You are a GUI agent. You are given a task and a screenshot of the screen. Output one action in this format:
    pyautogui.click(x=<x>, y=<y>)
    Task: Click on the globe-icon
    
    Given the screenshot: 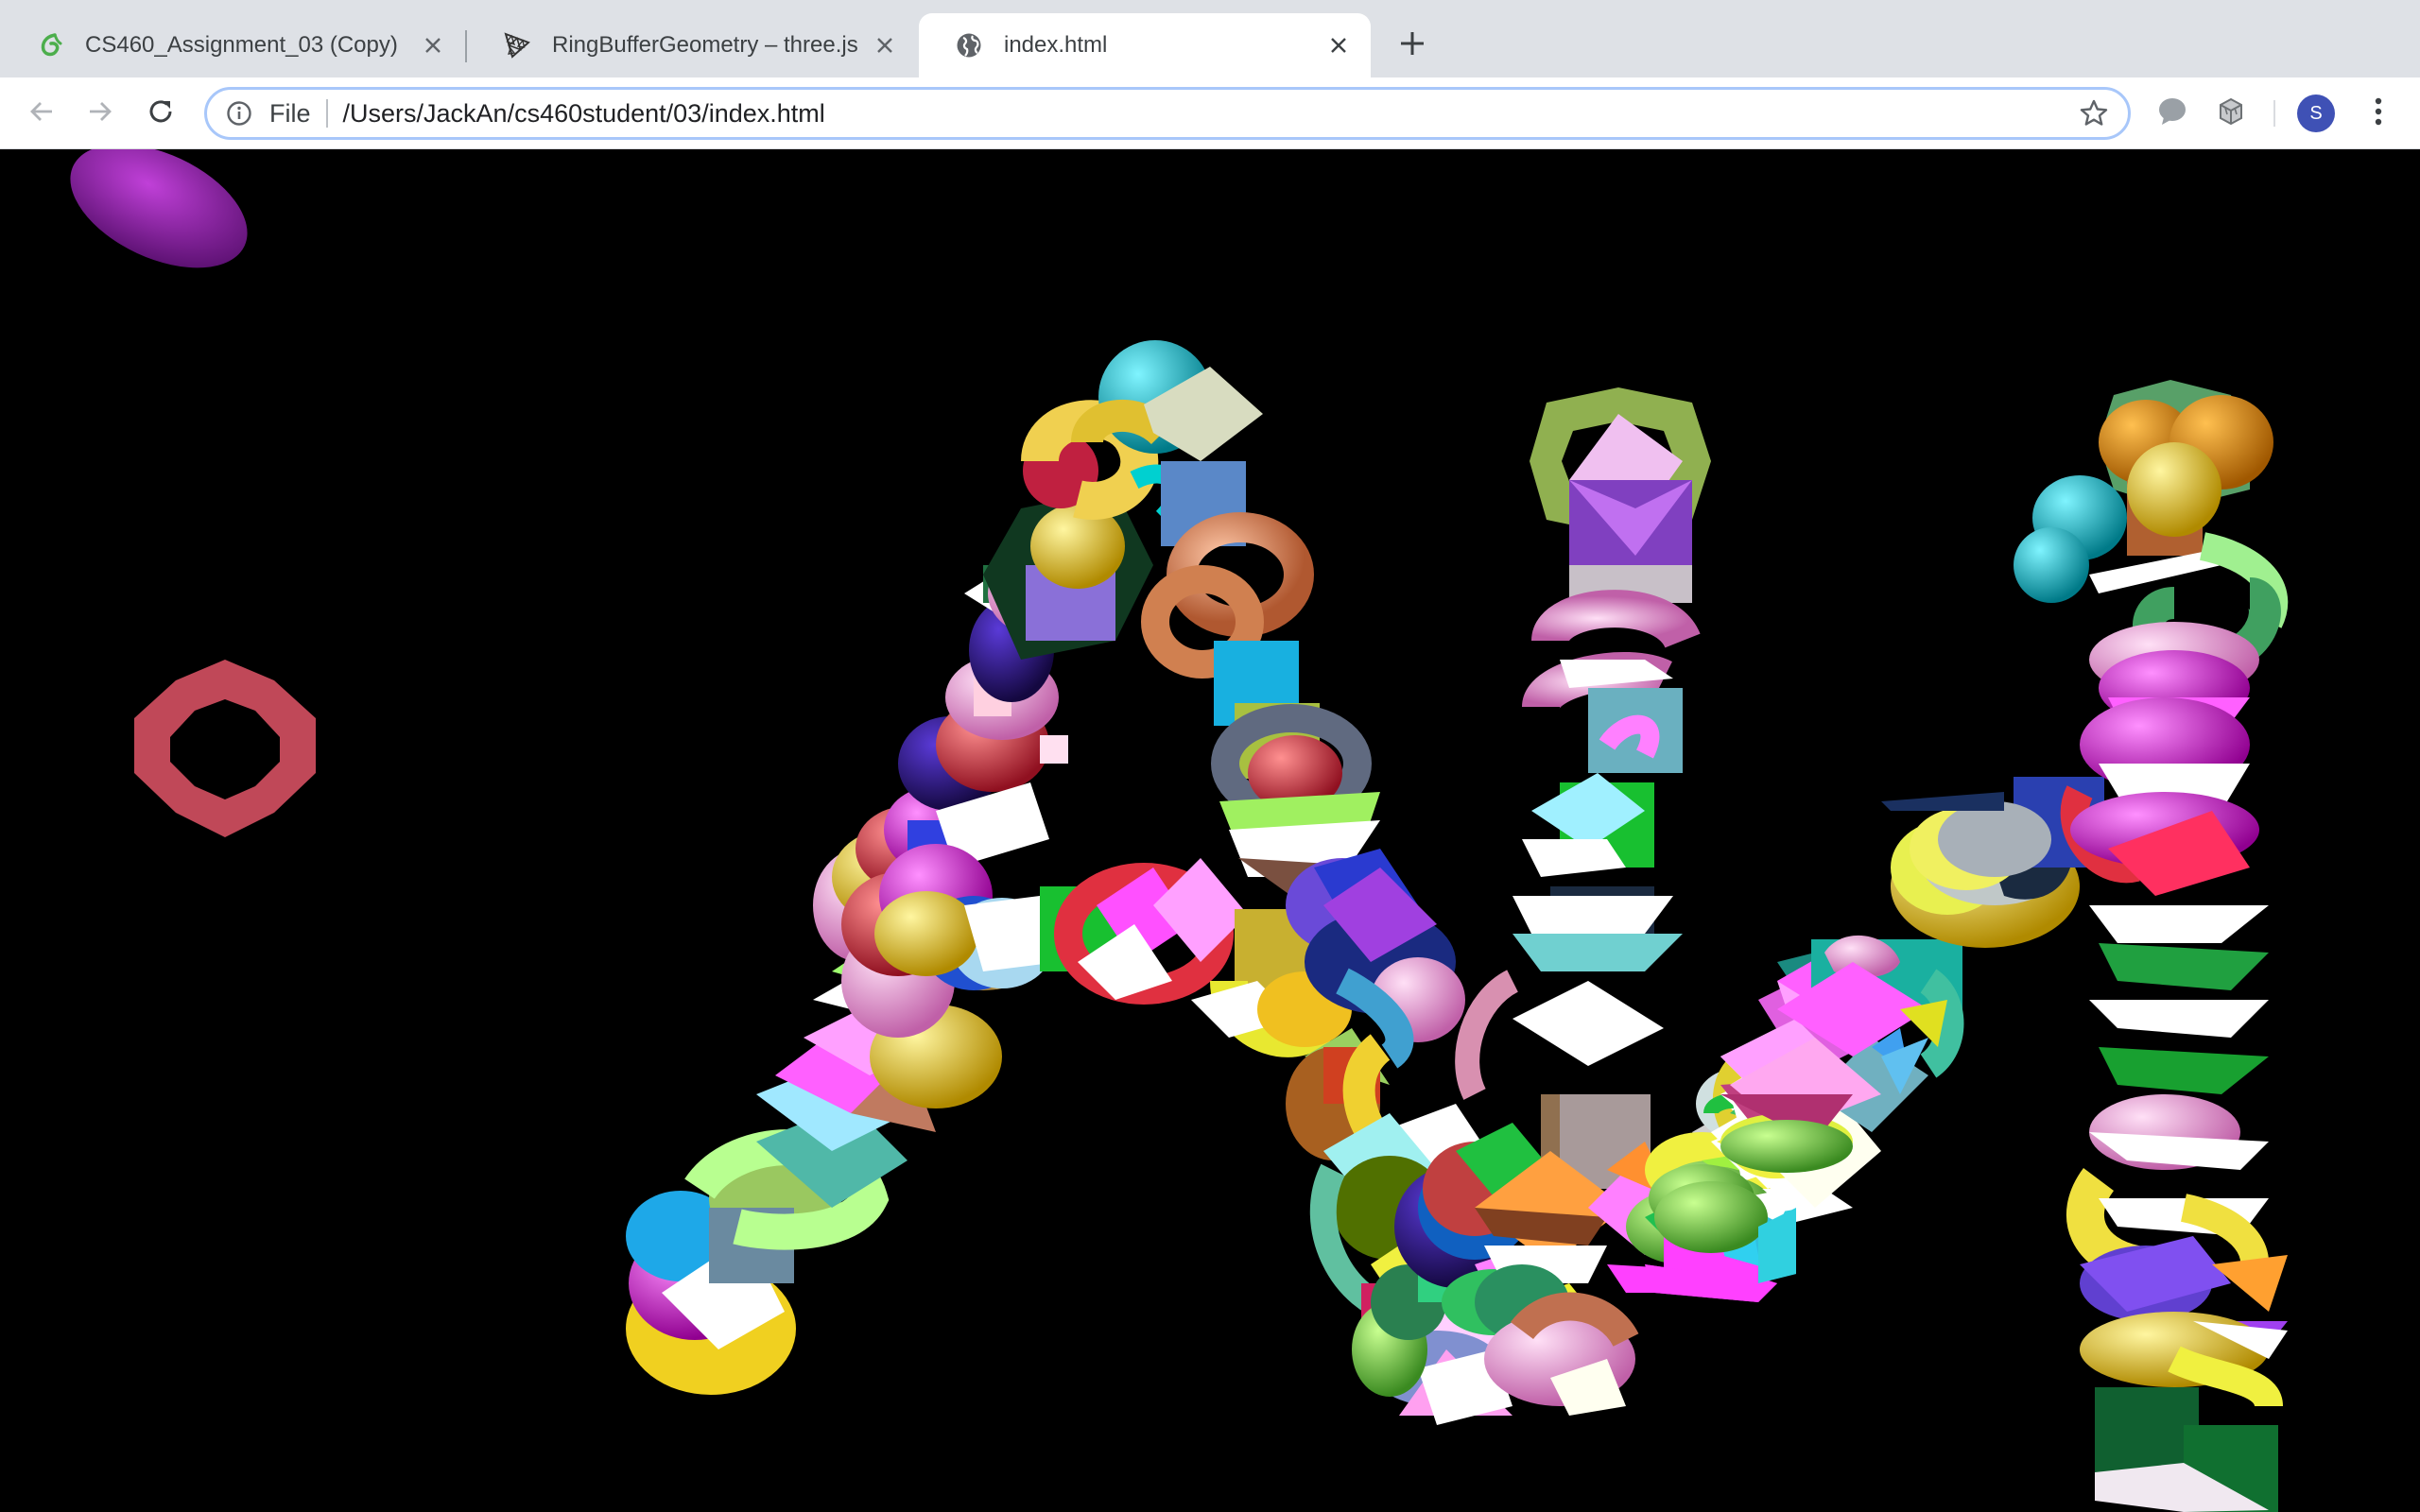 What is the action you would take?
    pyautogui.click(x=969, y=45)
    